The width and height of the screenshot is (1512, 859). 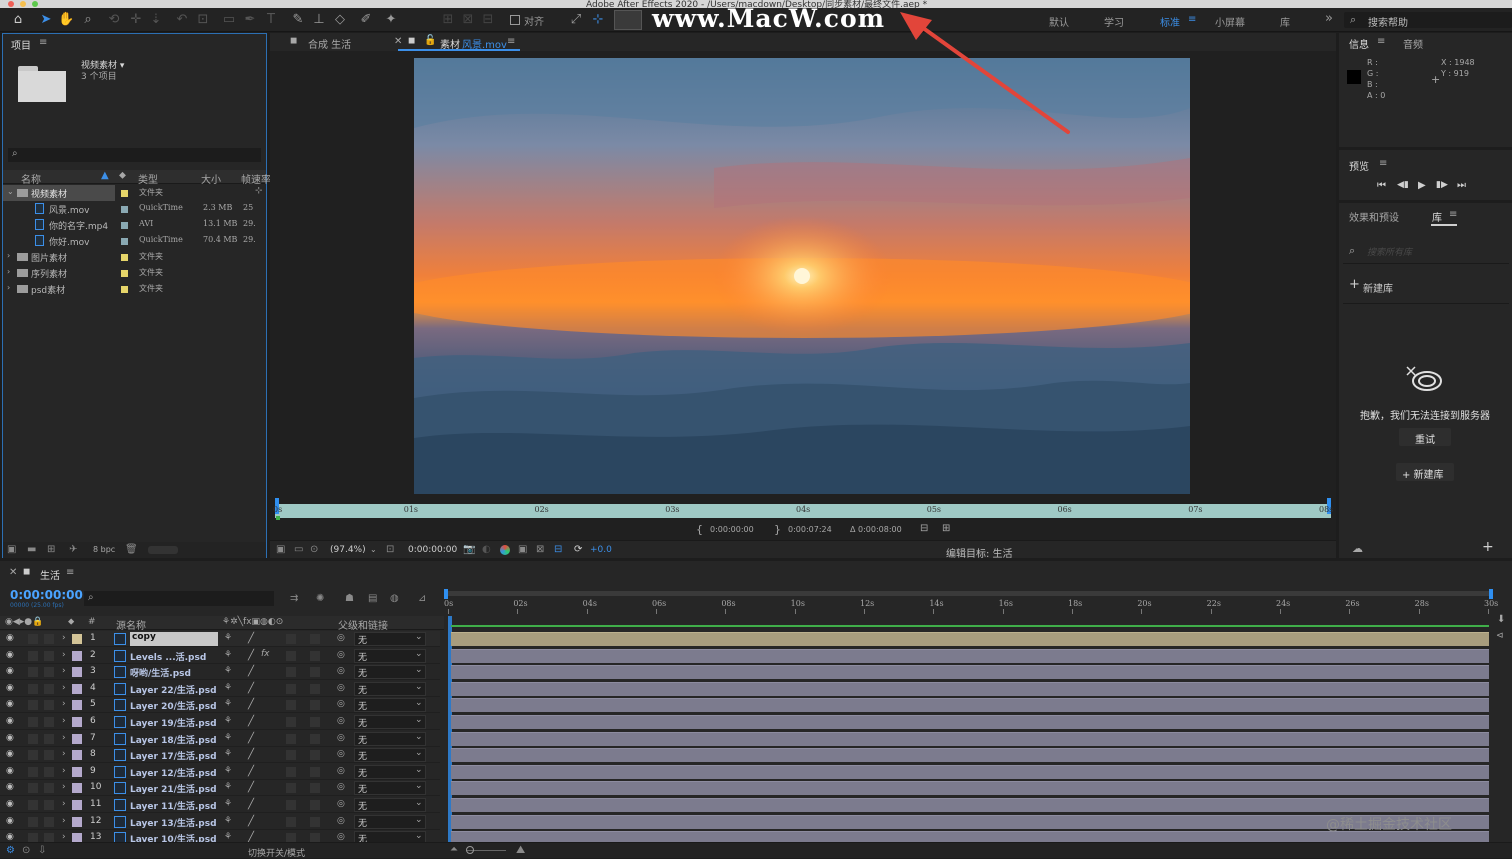 I want to click on layer-name: Layer 11/生活.psd, so click(x=173, y=805).